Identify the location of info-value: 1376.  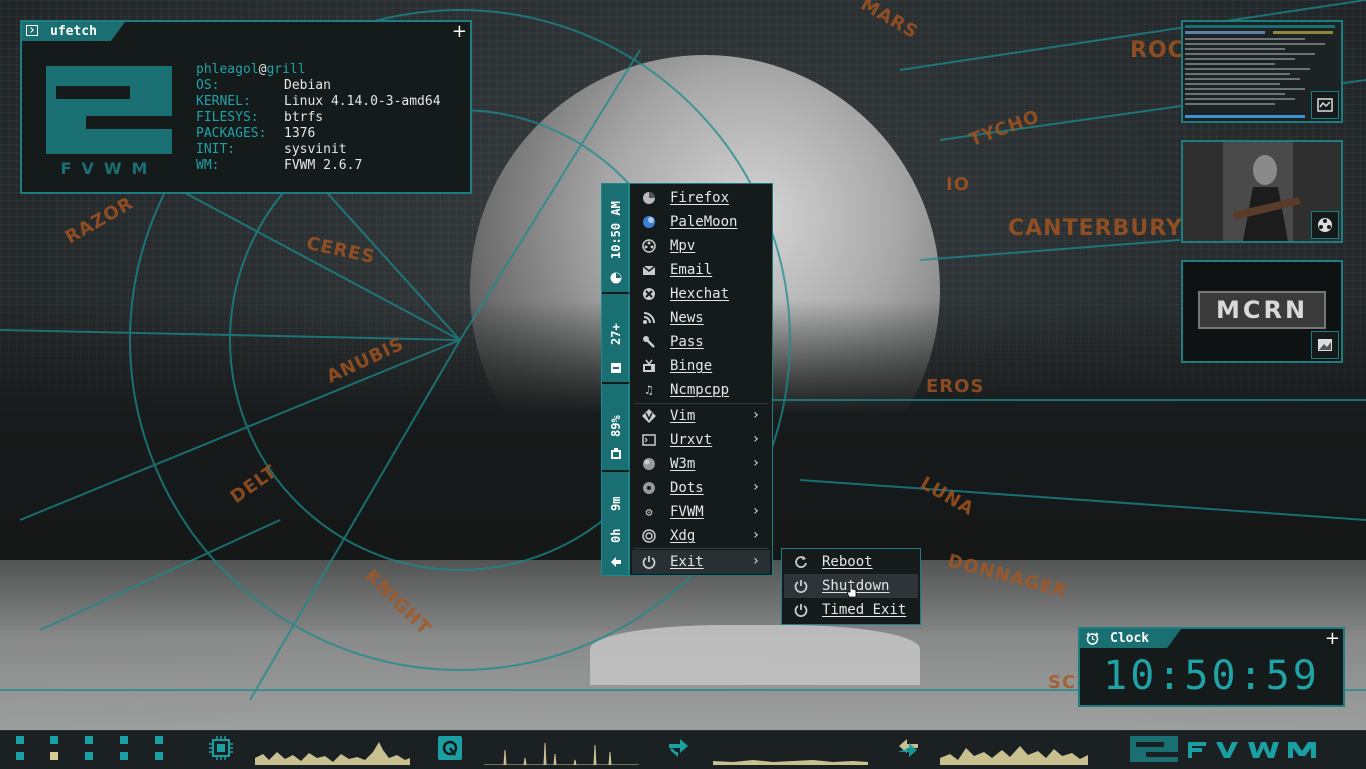
(300, 133).